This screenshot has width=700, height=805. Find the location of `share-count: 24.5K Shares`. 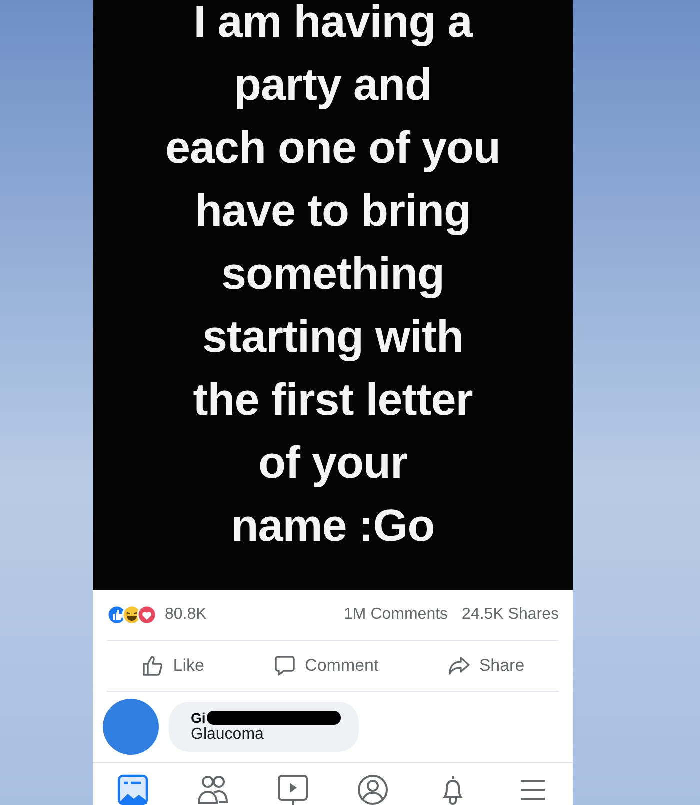

share-count: 24.5K Shares is located at coordinates (510, 615).